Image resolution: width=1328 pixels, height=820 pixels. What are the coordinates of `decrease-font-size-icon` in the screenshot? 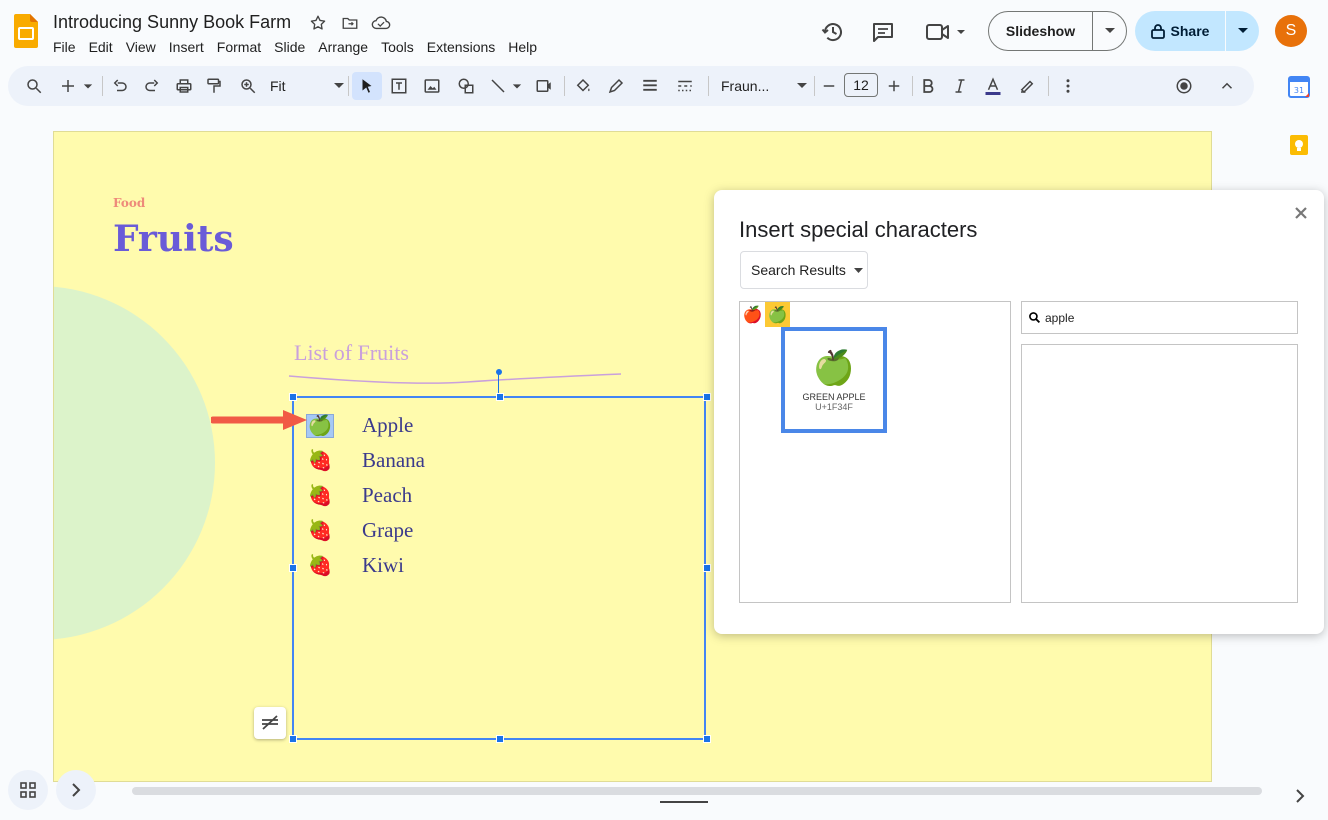 It's located at (829, 86).